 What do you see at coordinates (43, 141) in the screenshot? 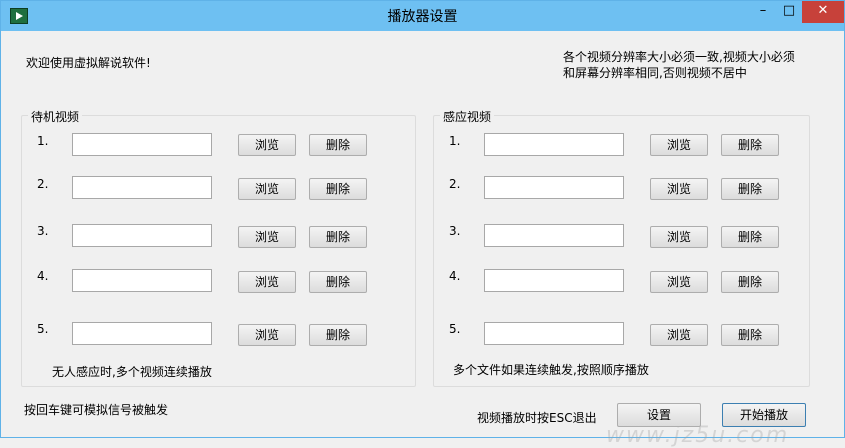
I see `idle-row-1-number: 1.` at bounding box center [43, 141].